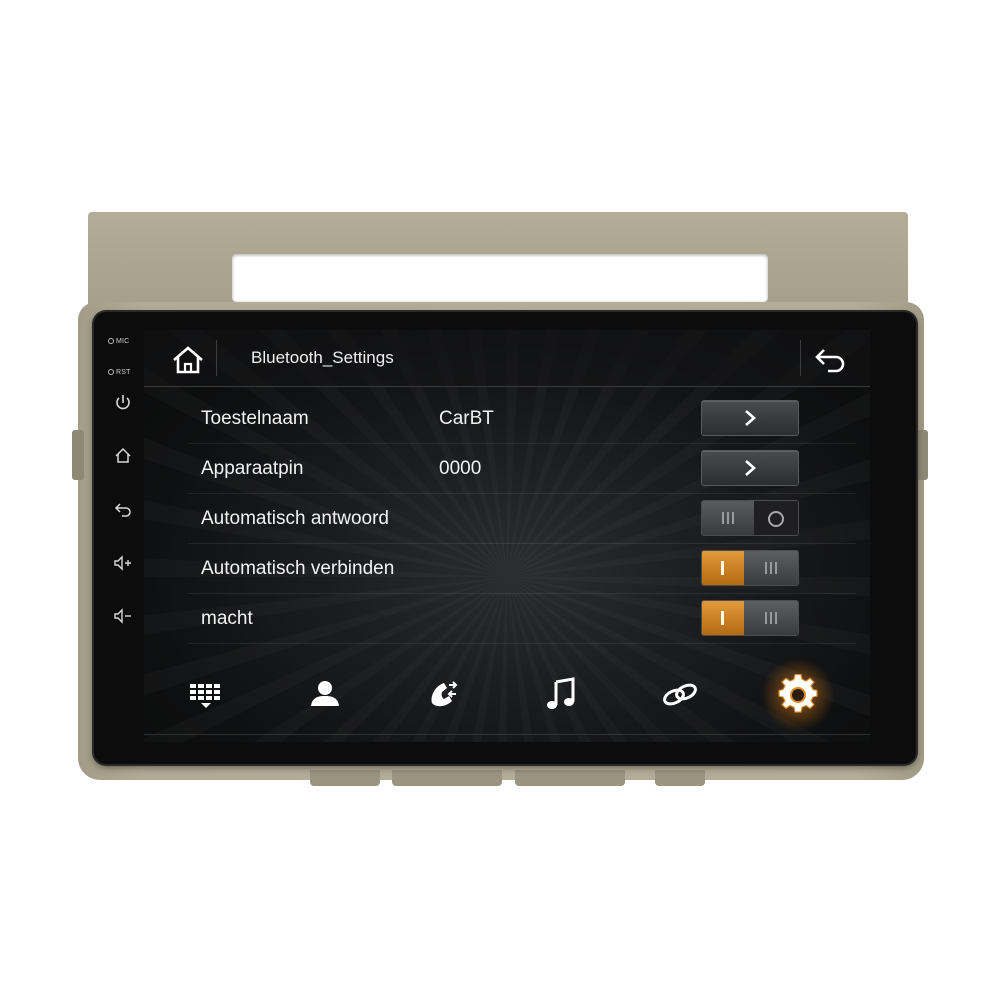  What do you see at coordinates (123, 616) in the screenshot?
I see `volume-down-icon` at bounding box center [123, 616].